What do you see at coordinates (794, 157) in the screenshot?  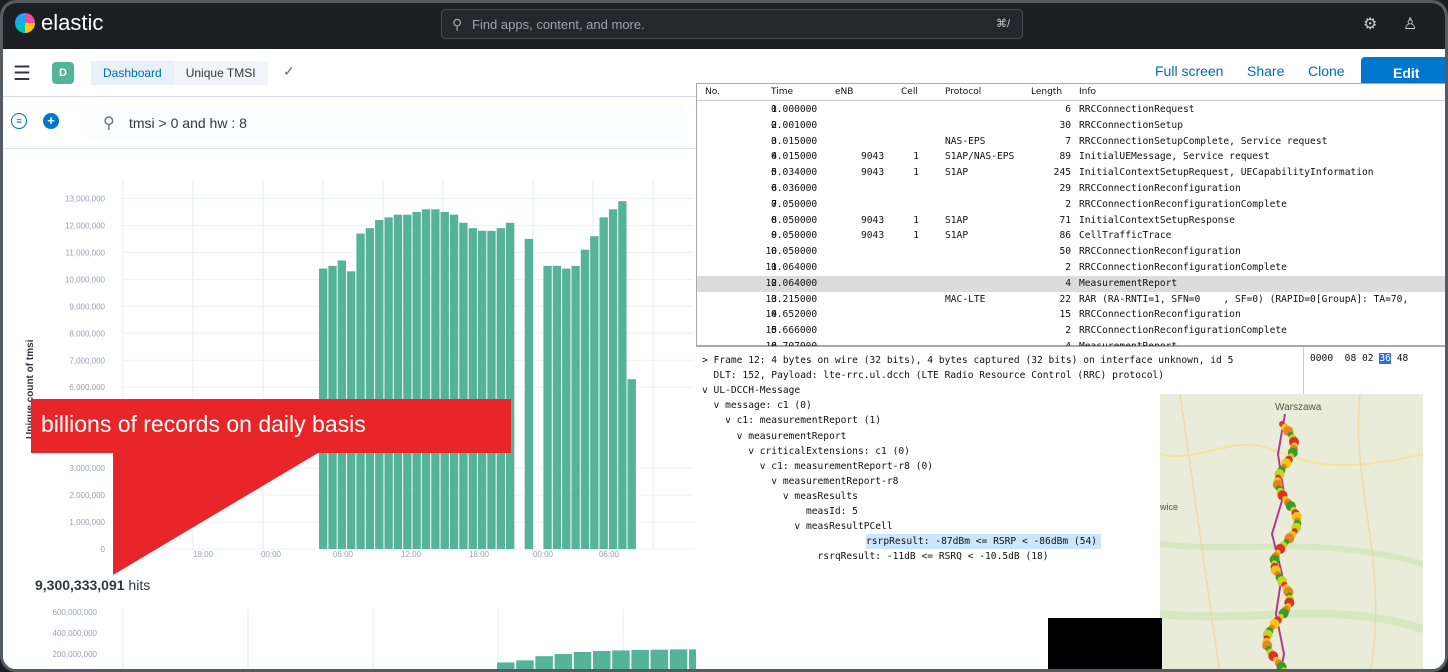 I see `packet-cell: 0.015000` at bounding box center [794, 157].